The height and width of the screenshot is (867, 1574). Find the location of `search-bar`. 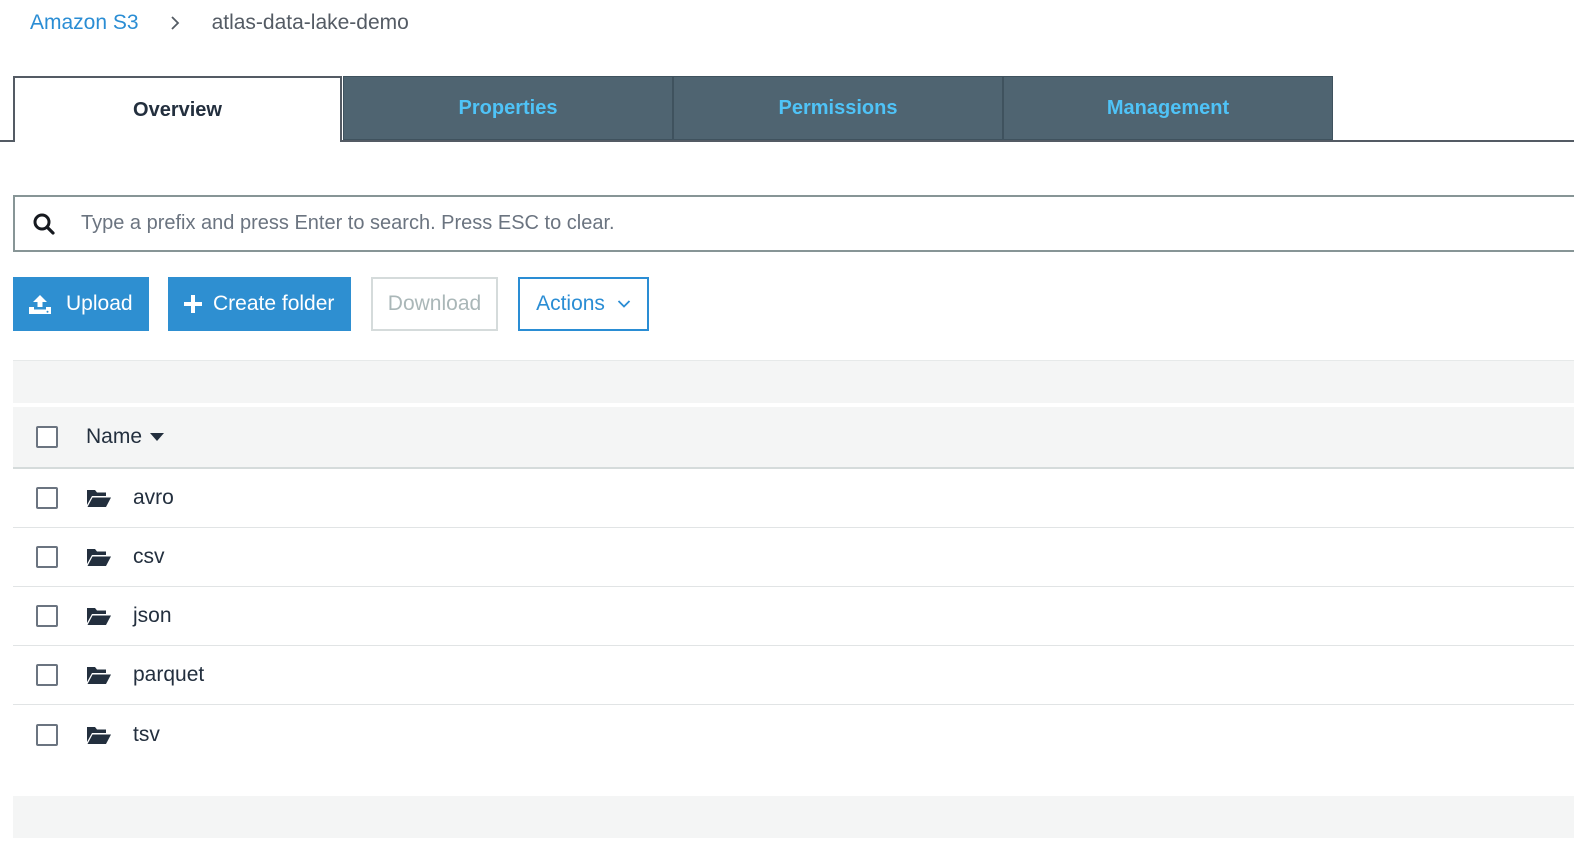

search-bar is located at coordinates (793, 223).